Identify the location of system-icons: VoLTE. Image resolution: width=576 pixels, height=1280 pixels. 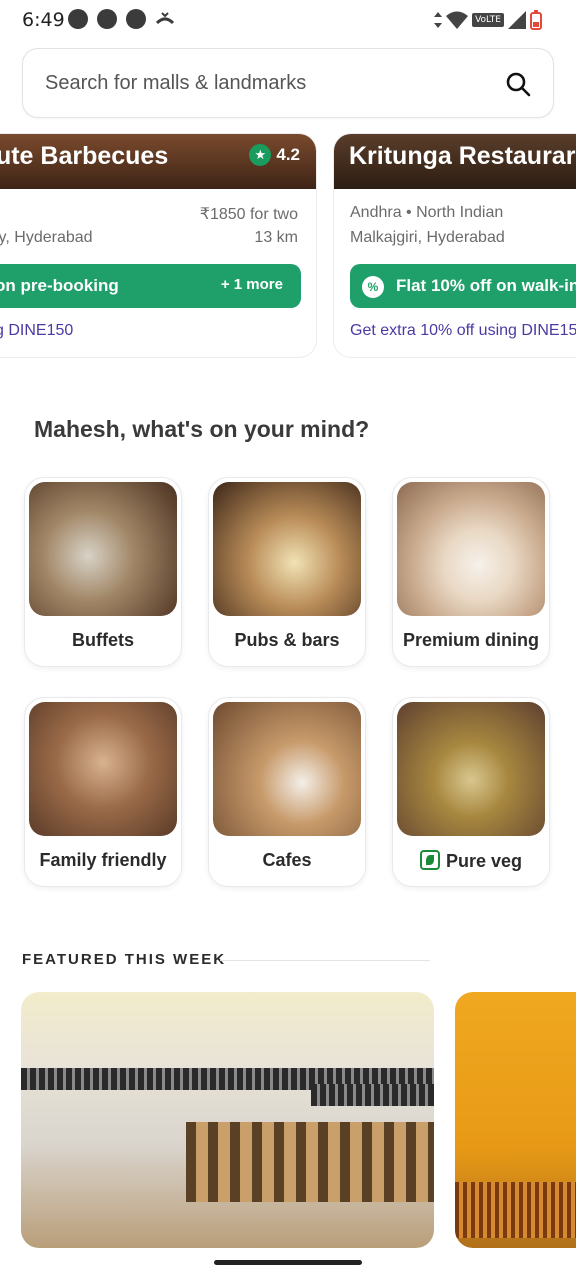
(488, 20).